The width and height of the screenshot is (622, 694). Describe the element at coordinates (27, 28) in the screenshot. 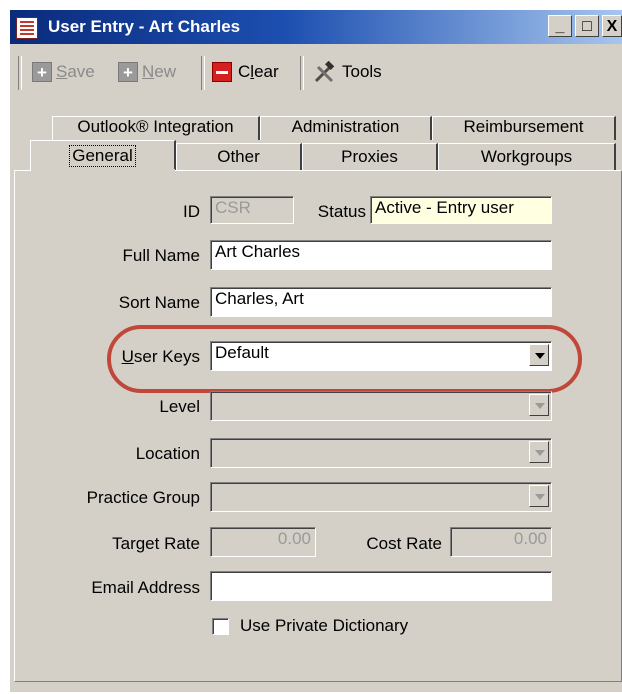

I see `app-icon` at that location.